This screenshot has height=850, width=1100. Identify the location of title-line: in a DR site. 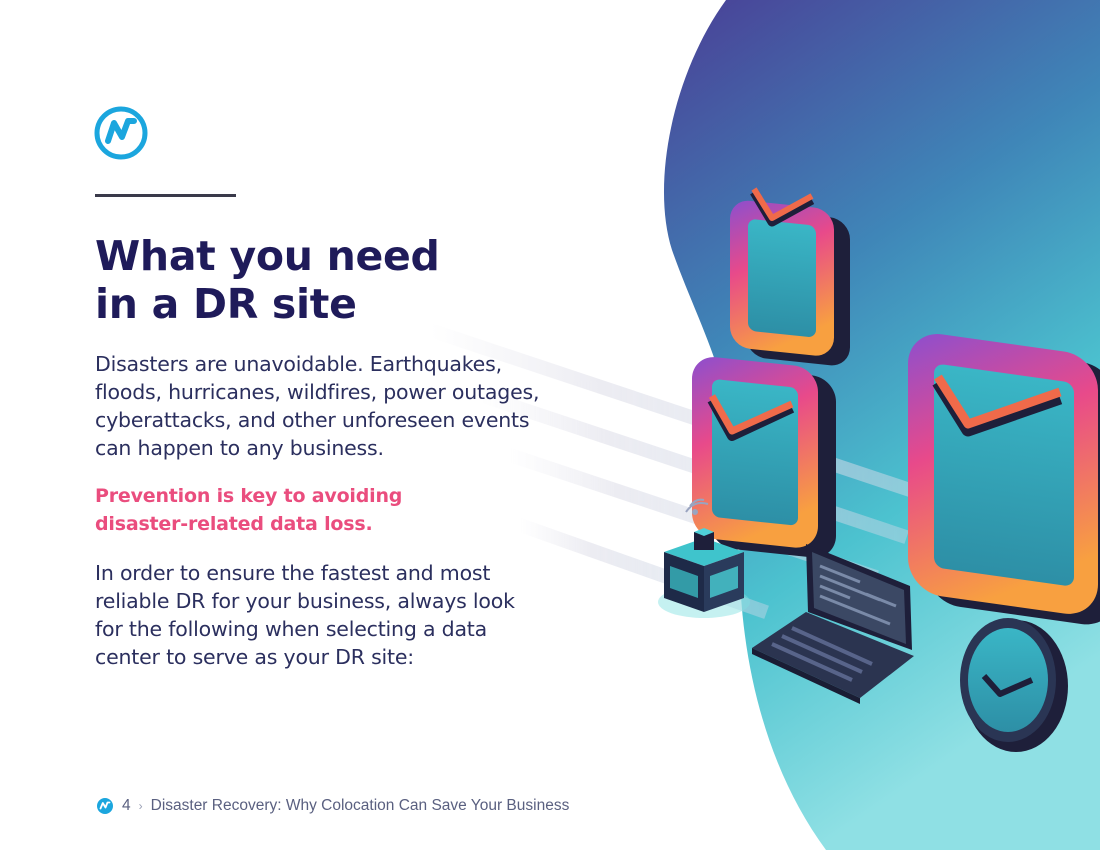
(226, 304).